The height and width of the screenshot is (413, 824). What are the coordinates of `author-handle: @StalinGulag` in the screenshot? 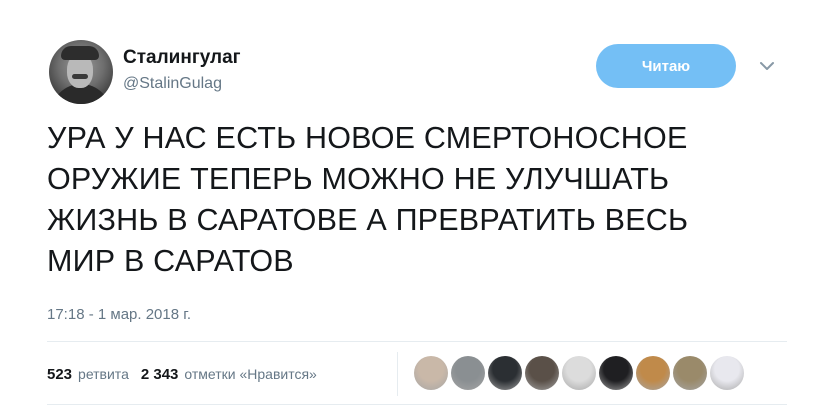 It's located at (172, 83).